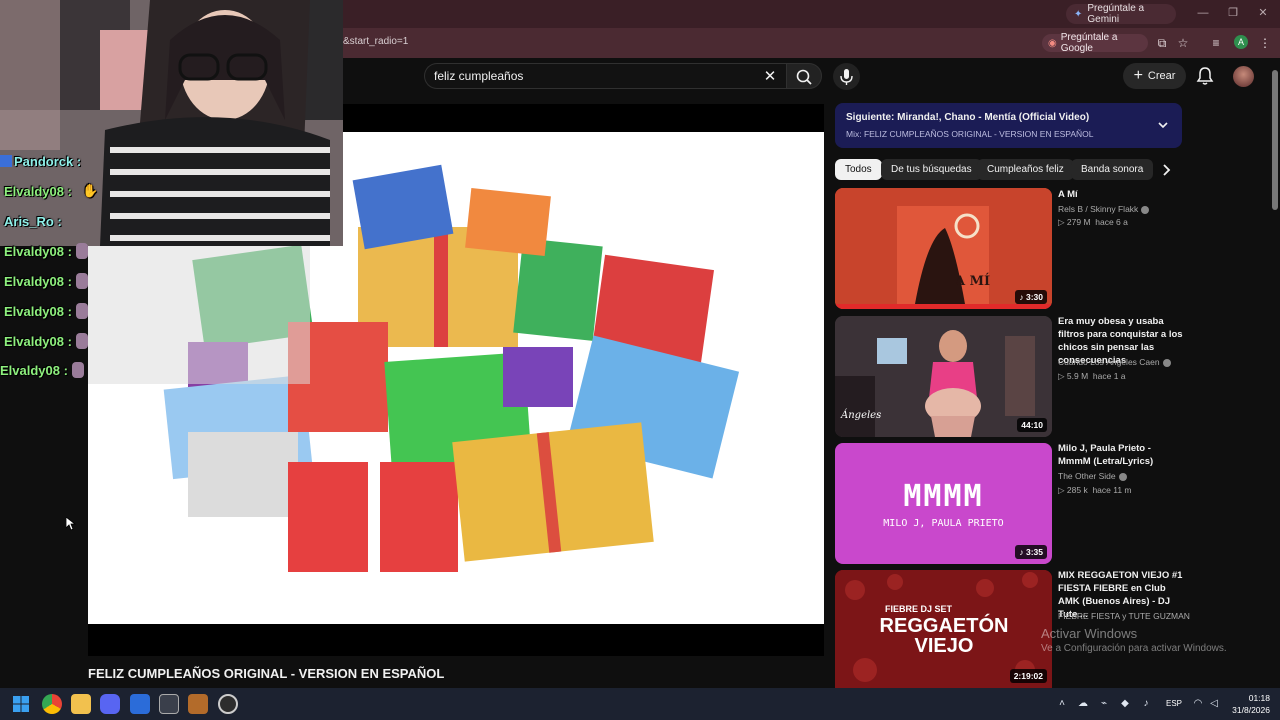 The image size is (1280, 720). What do you see at coordinates (943, 376) in the screenshot?
I see `video-thumbnail: Ángeles 44:10` at bounding box center [943, 376].